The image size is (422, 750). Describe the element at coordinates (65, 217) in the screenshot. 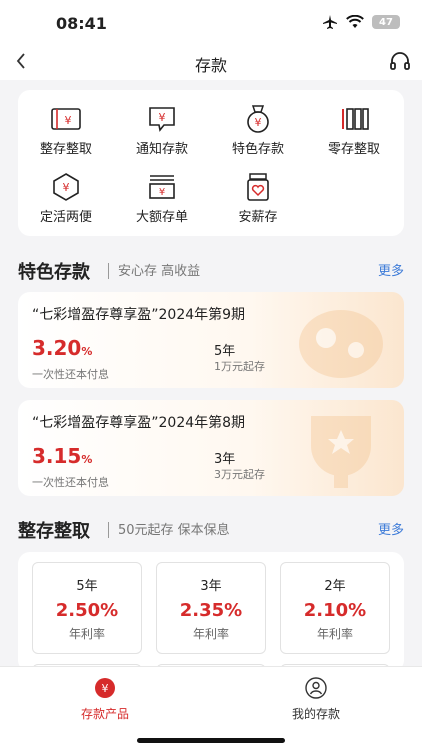

I see `grid-item-label: 定活两便` at that location.